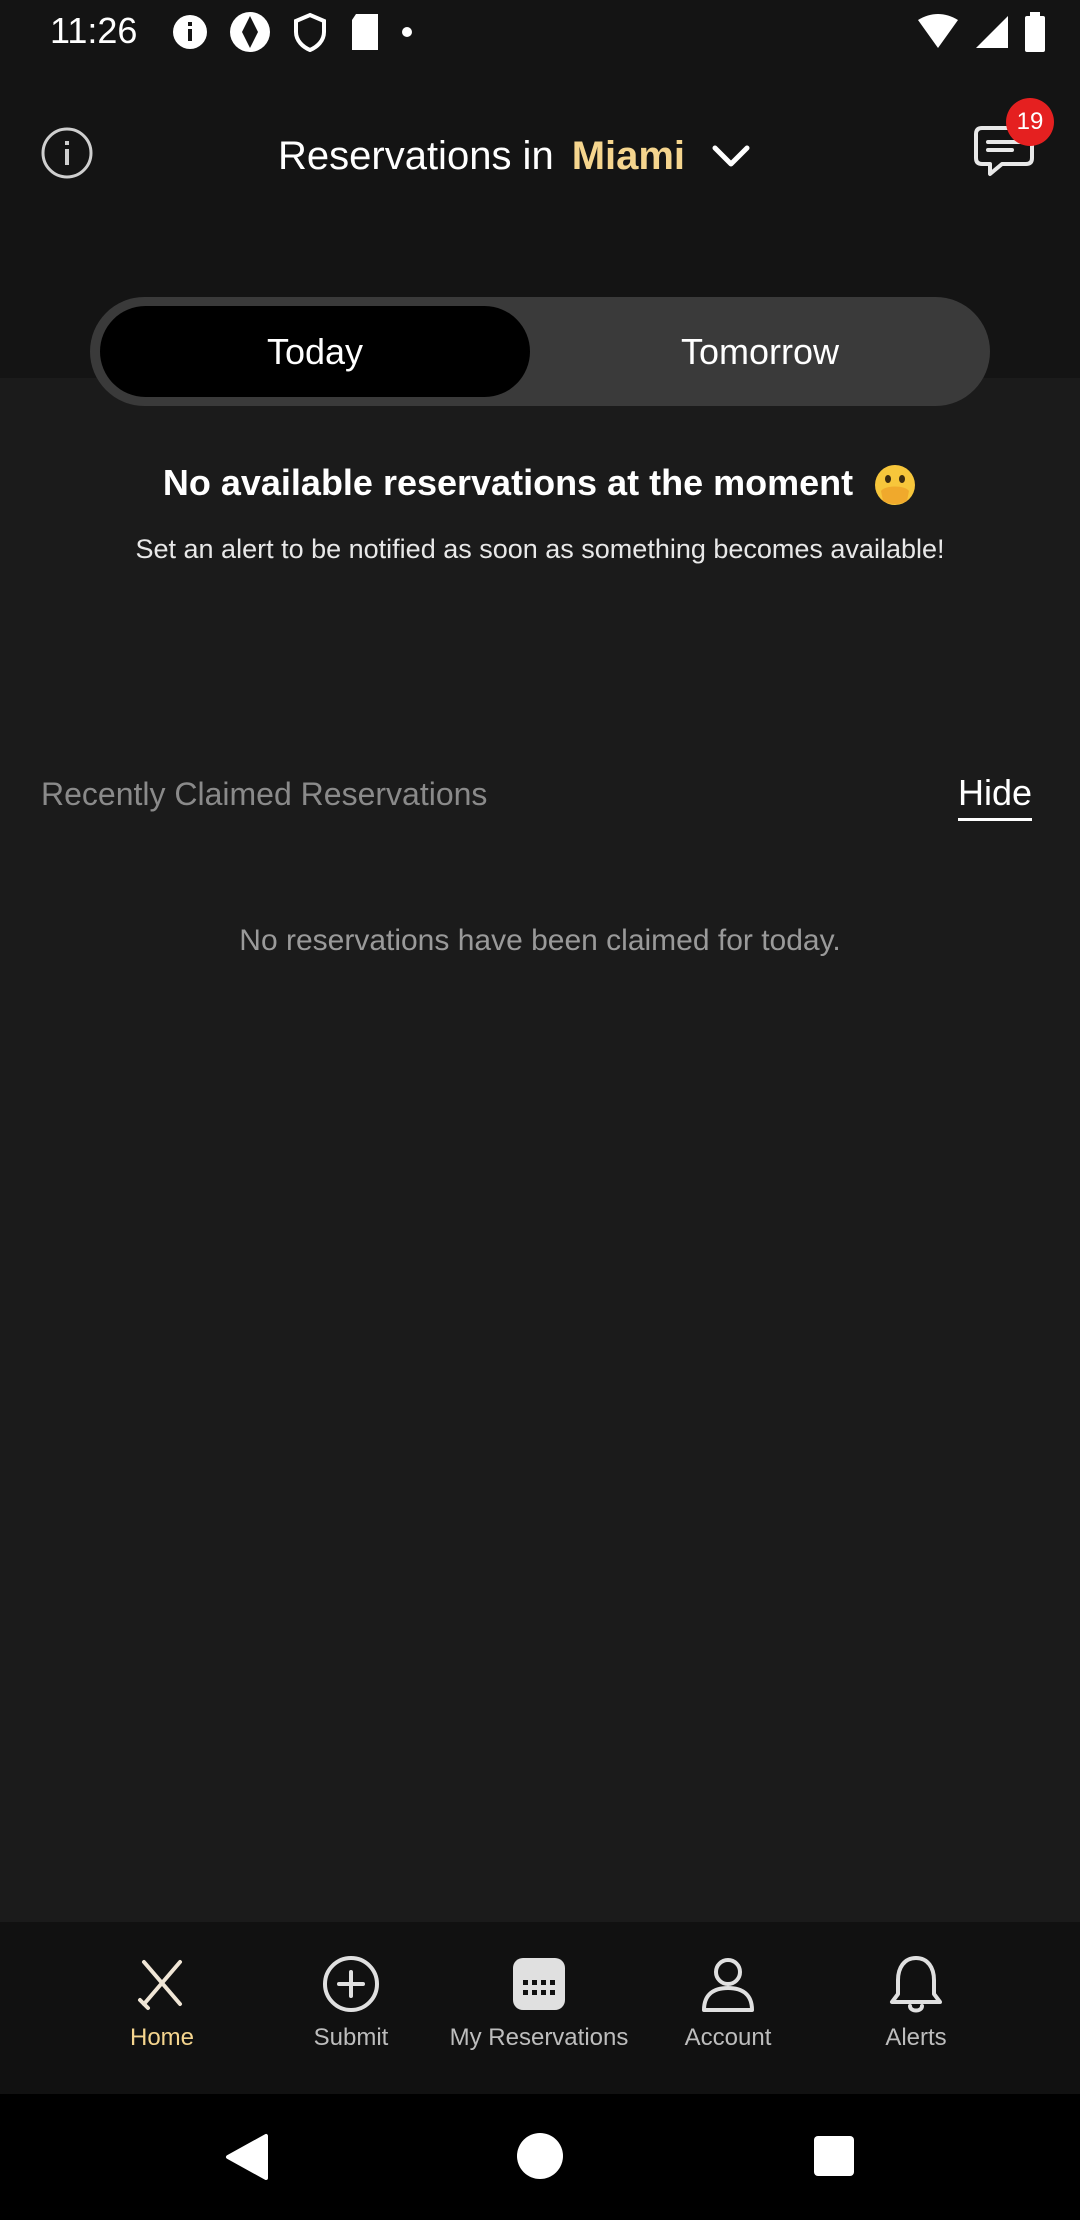  I want to click on person-icon, so click(728, 1985).